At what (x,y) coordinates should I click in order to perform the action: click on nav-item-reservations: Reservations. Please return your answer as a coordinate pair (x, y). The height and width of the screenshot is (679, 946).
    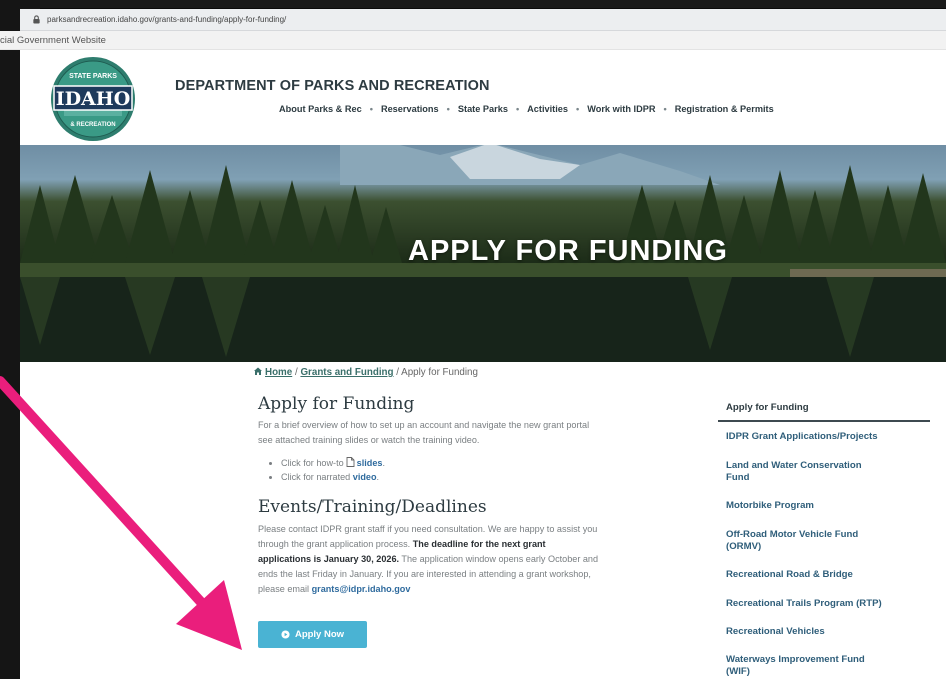
    Looking at the image, I should click on (410, 109).